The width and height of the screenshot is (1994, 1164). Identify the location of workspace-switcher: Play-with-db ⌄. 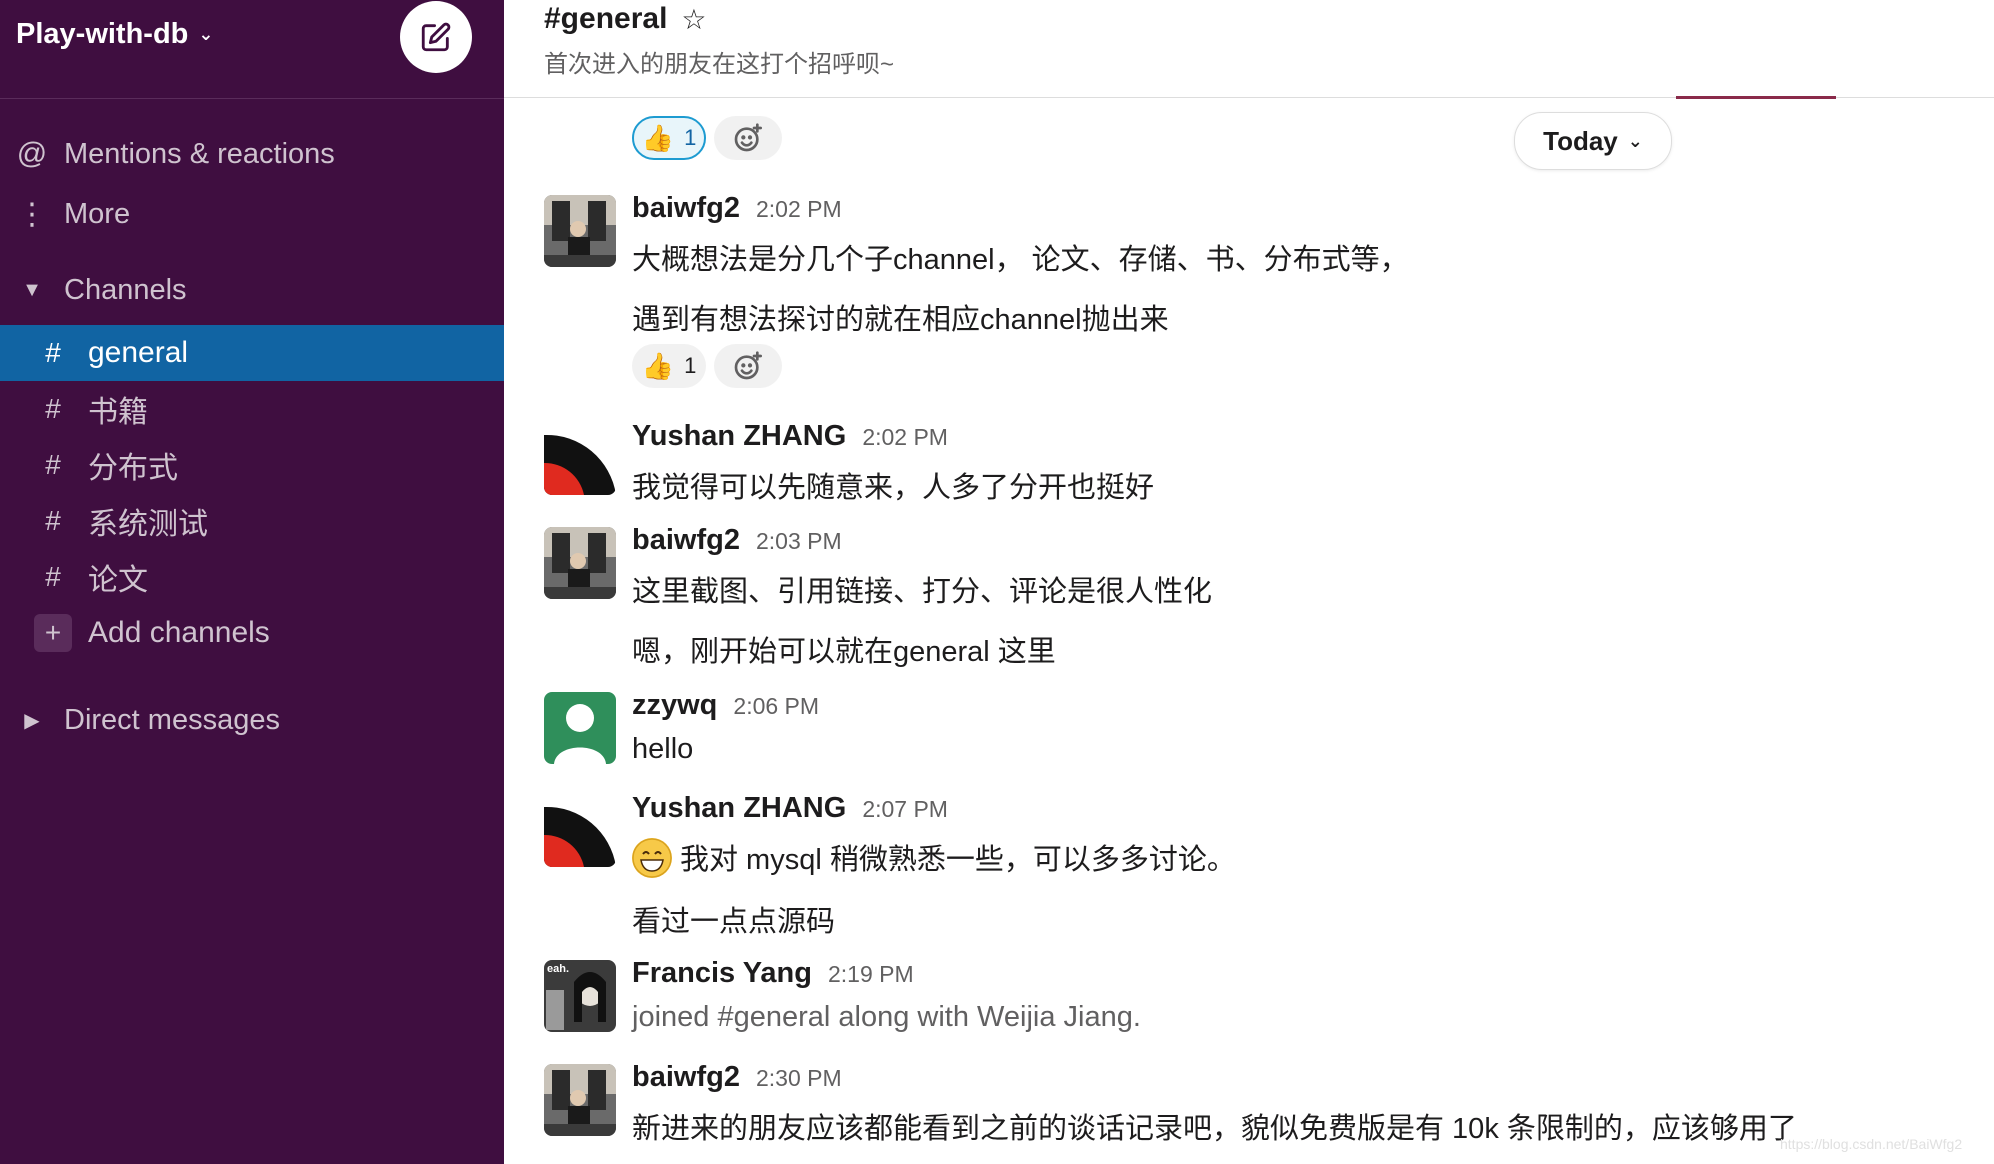
(114, 34).